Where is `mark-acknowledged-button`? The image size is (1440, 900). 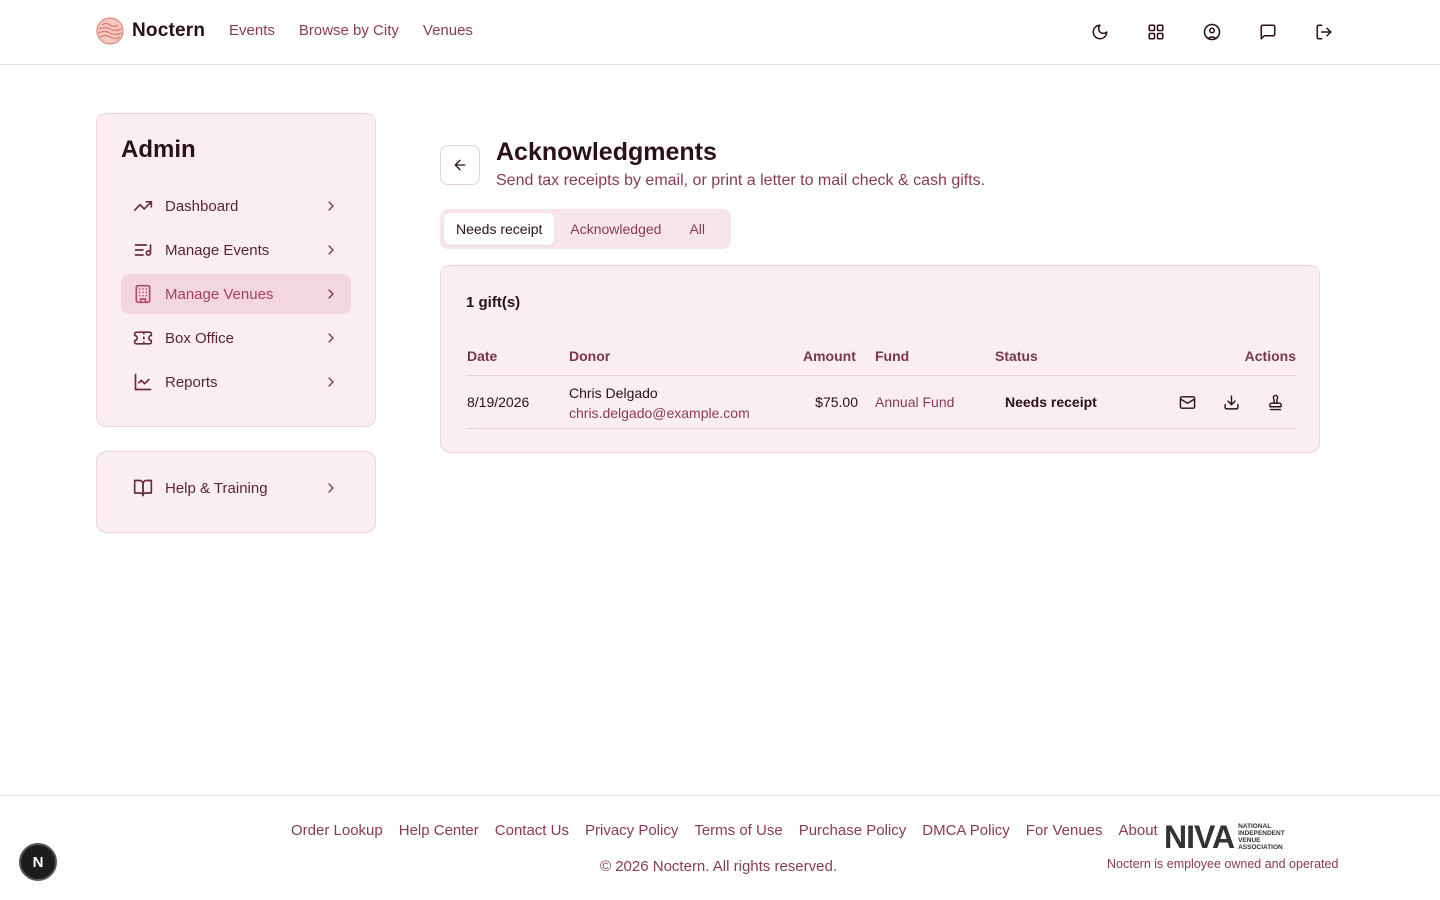
mark-acknowledged-button is located at coordinates (1275, 402).